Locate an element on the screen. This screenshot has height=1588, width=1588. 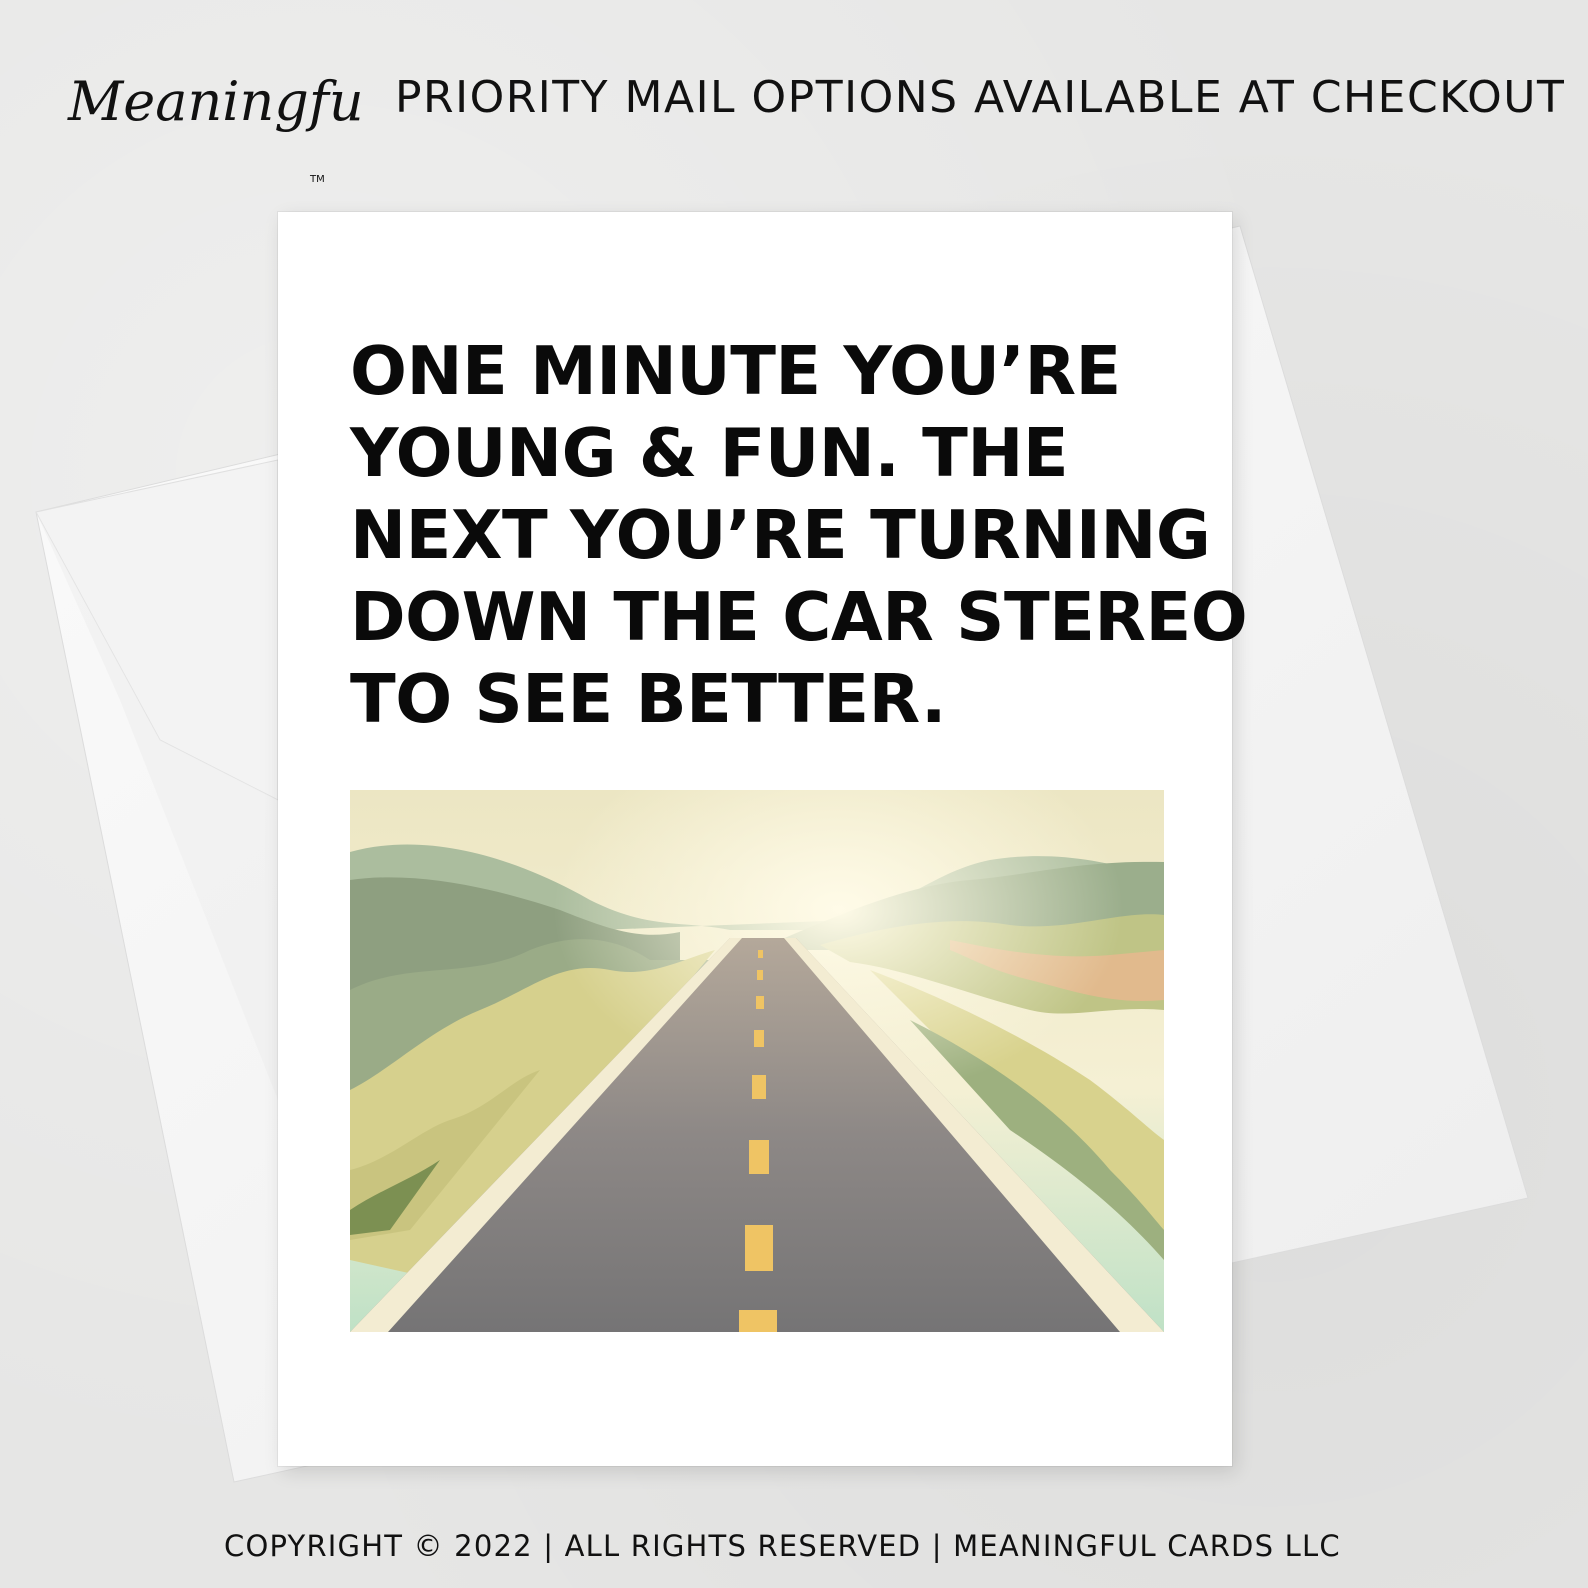
card-line-2: YOUNG & FUN. THE is located at coordinates (709, 453).